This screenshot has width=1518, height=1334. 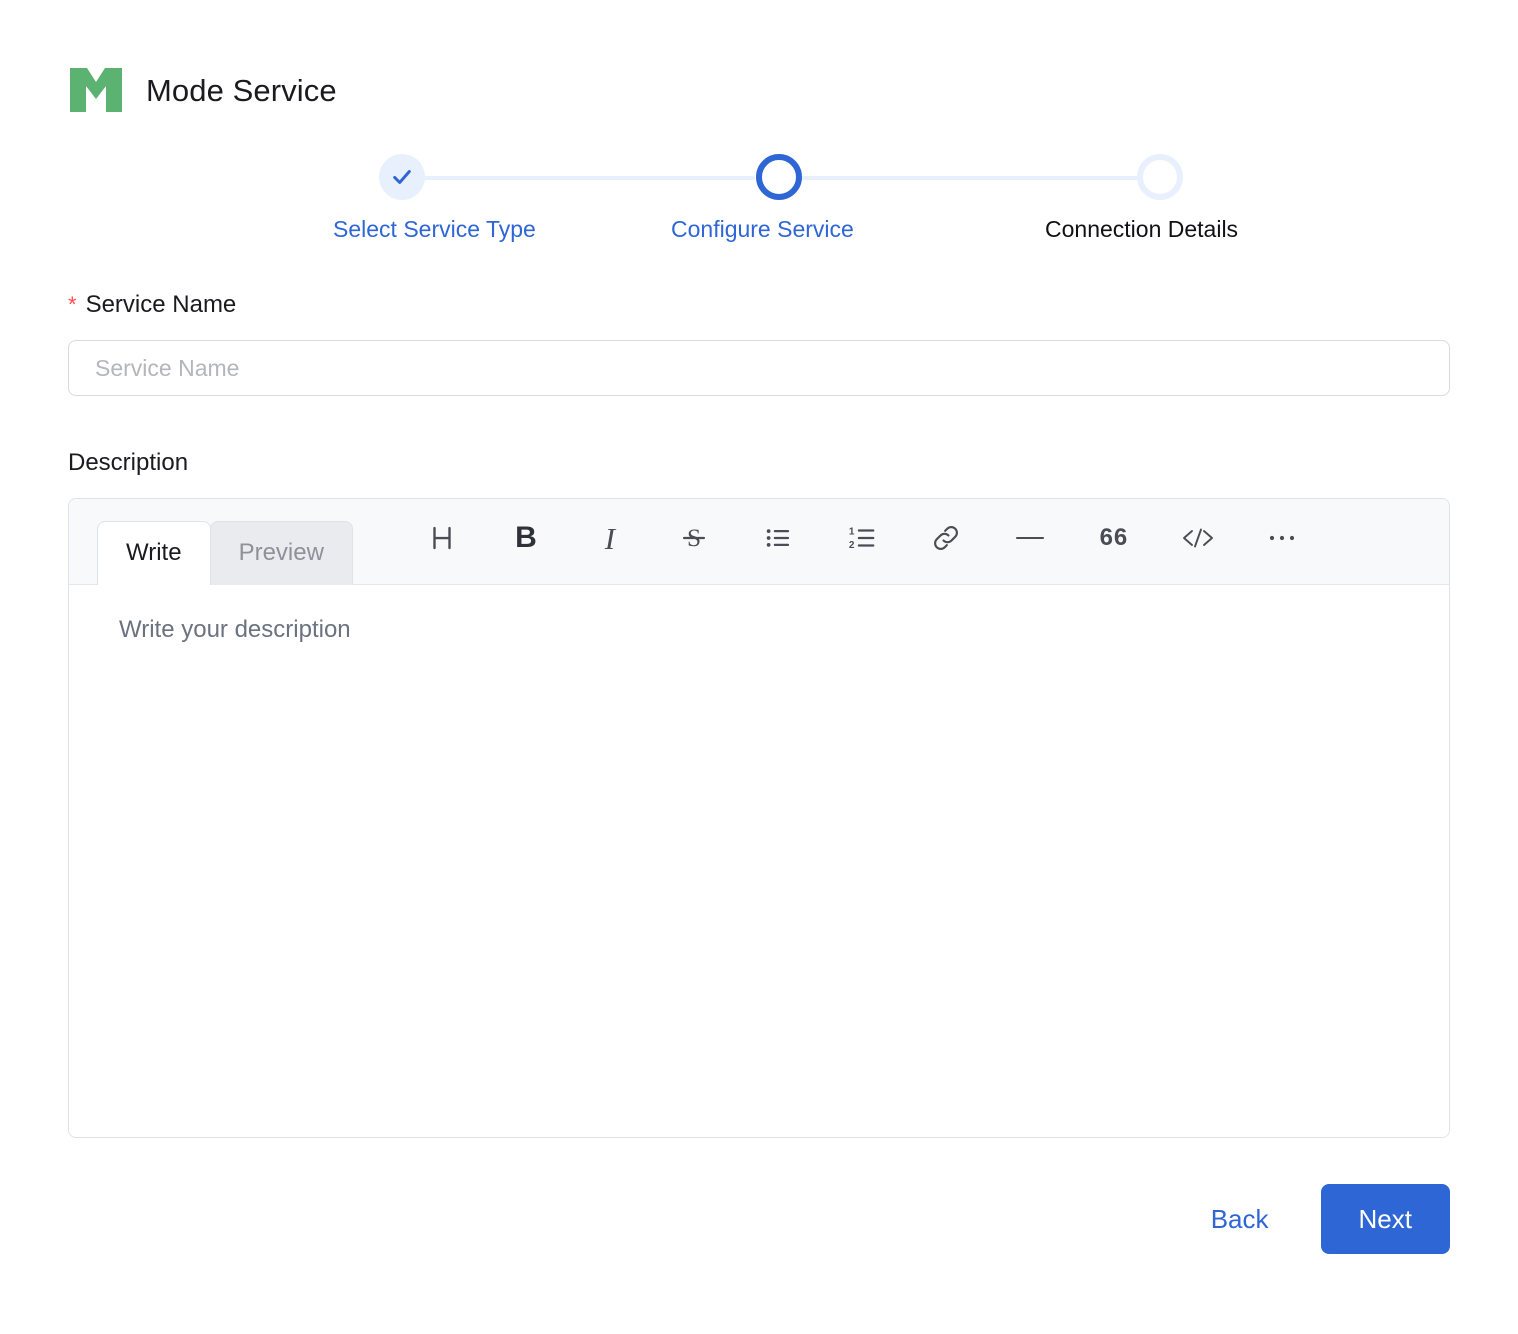 What do you see at coordinates (762, 229) in the screenshot?
I see `stepper-label-configure-service: Configure Service` at bounding box center [762, 229].